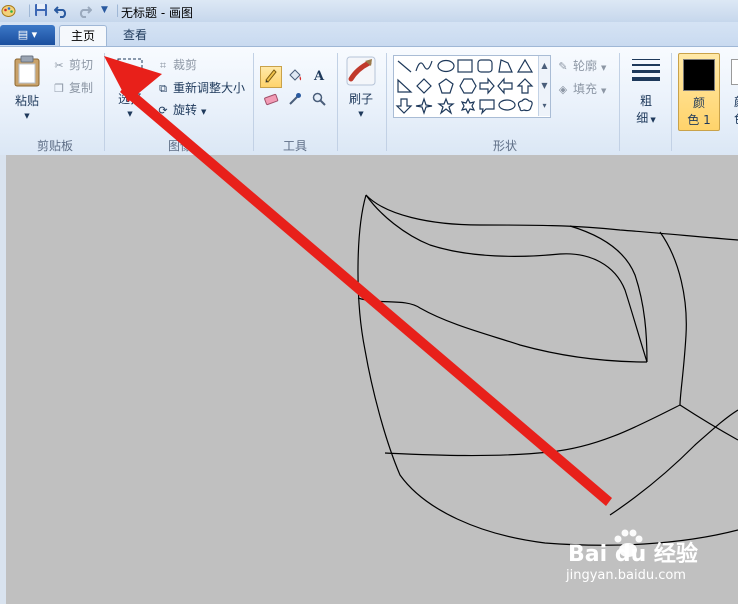 This screenshot has height=604, width=738. I want to click on baidu-watermark: Bai du 经验 jingyan.baidu.com, so click(640, 559).